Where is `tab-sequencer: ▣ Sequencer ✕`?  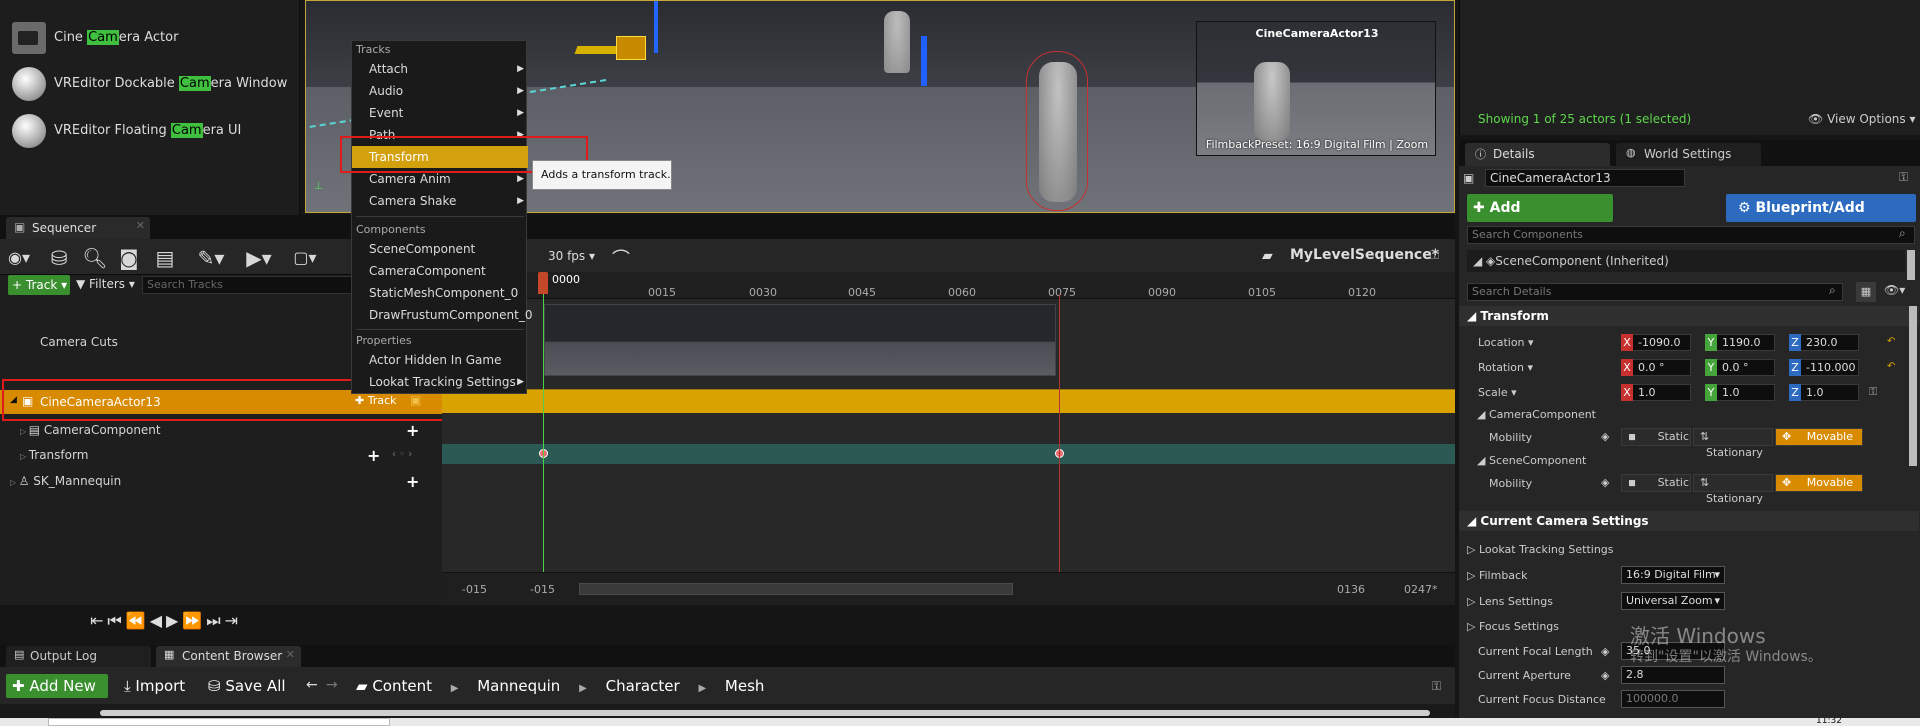 tab-sequencer: ▣ Sequencer ✕ is located at coordinates (78, 228).